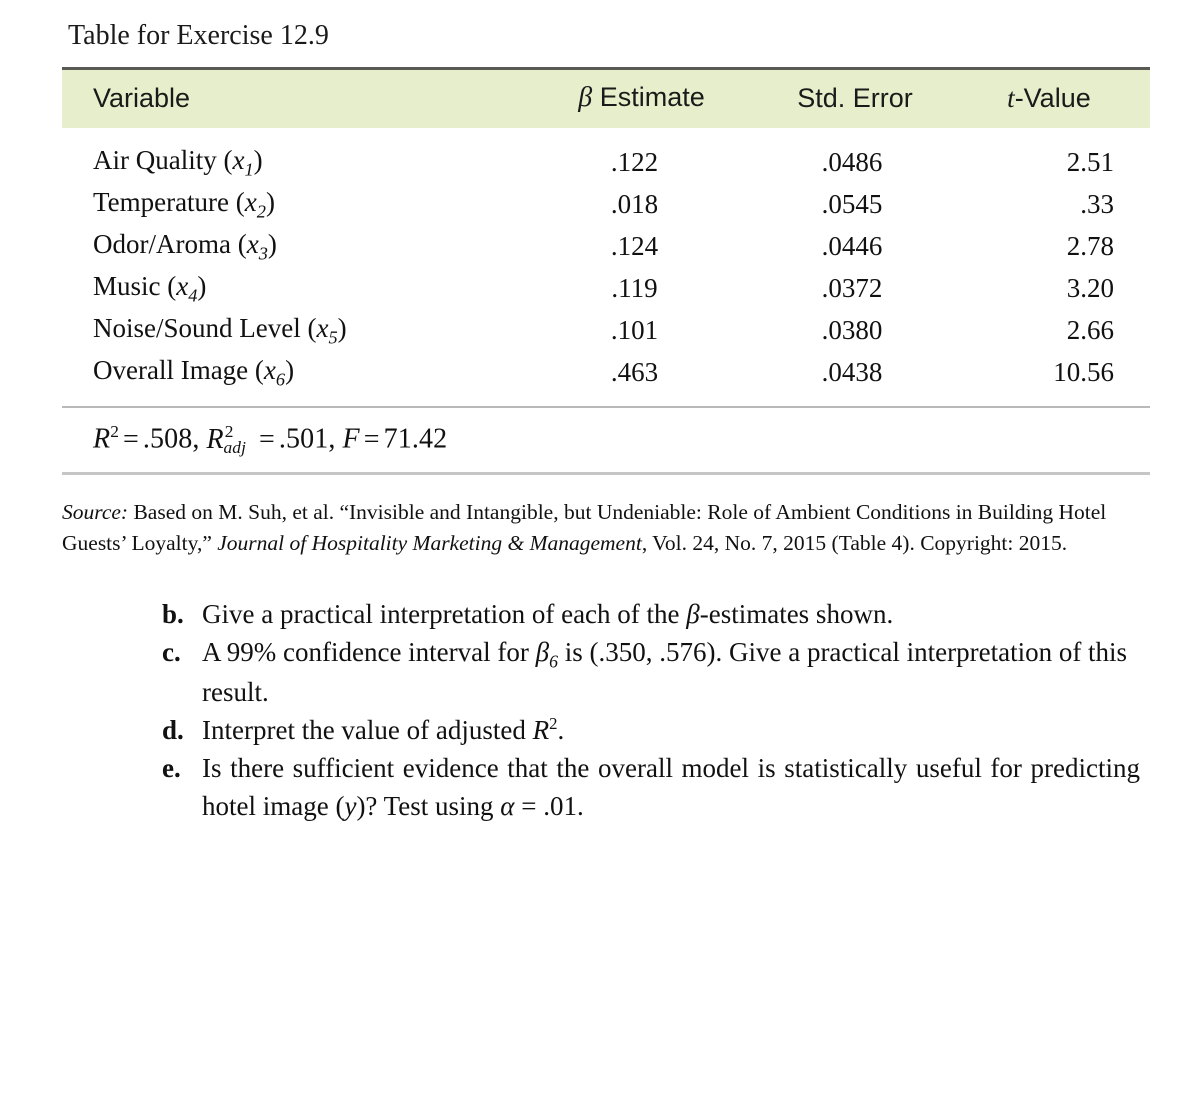 The height and width of the screenshot is (1096, 1200). Describe the element at coordinates (255, 204) in the screenshot. I see `x-subscript: x2` at that location.